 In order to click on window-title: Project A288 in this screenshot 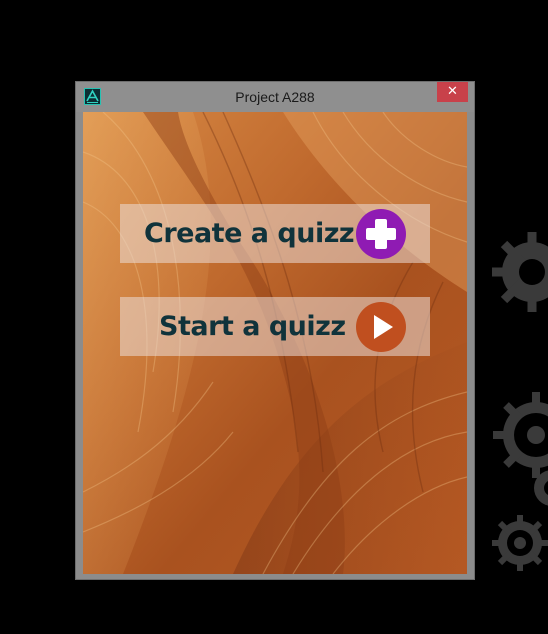, I will do `click(275, 97)`.